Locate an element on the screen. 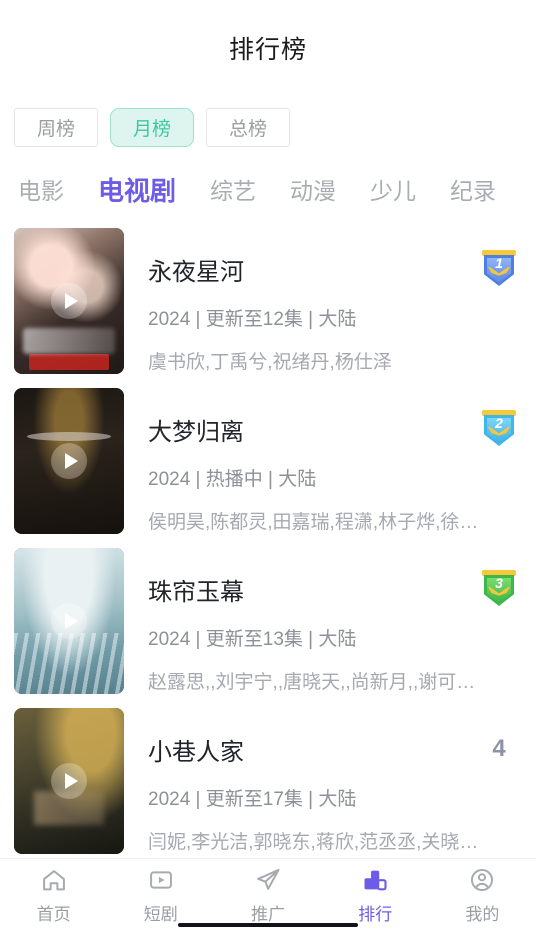 This screenshot has width=536, height=930. rank-number: 4 is located at coordinates (499, 748).